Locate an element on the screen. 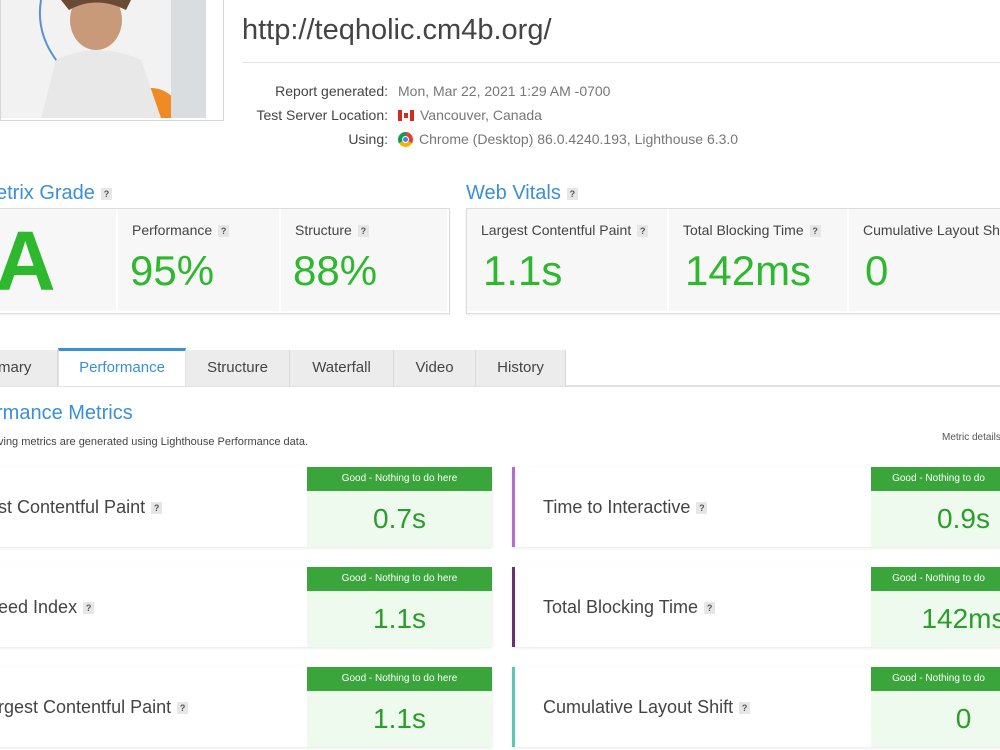  metric-value-box: 0.7s is located at coordinates (399, 519).